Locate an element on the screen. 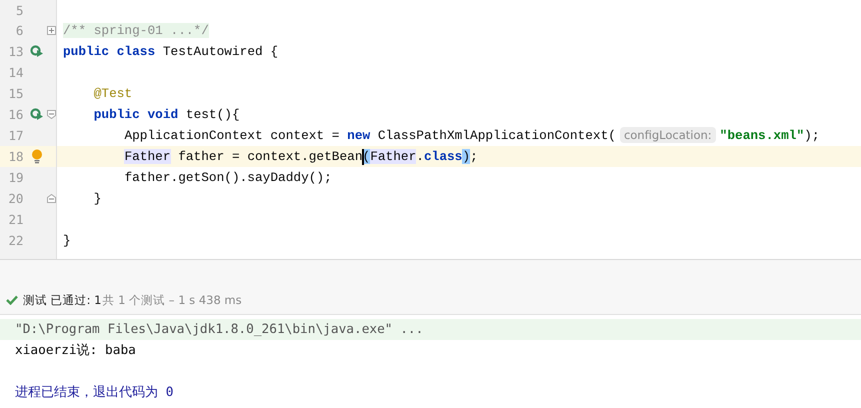 This screenshot has height=408, width=861. test-result: 测试 已通过: 1 is located at coordinates (62, 300).